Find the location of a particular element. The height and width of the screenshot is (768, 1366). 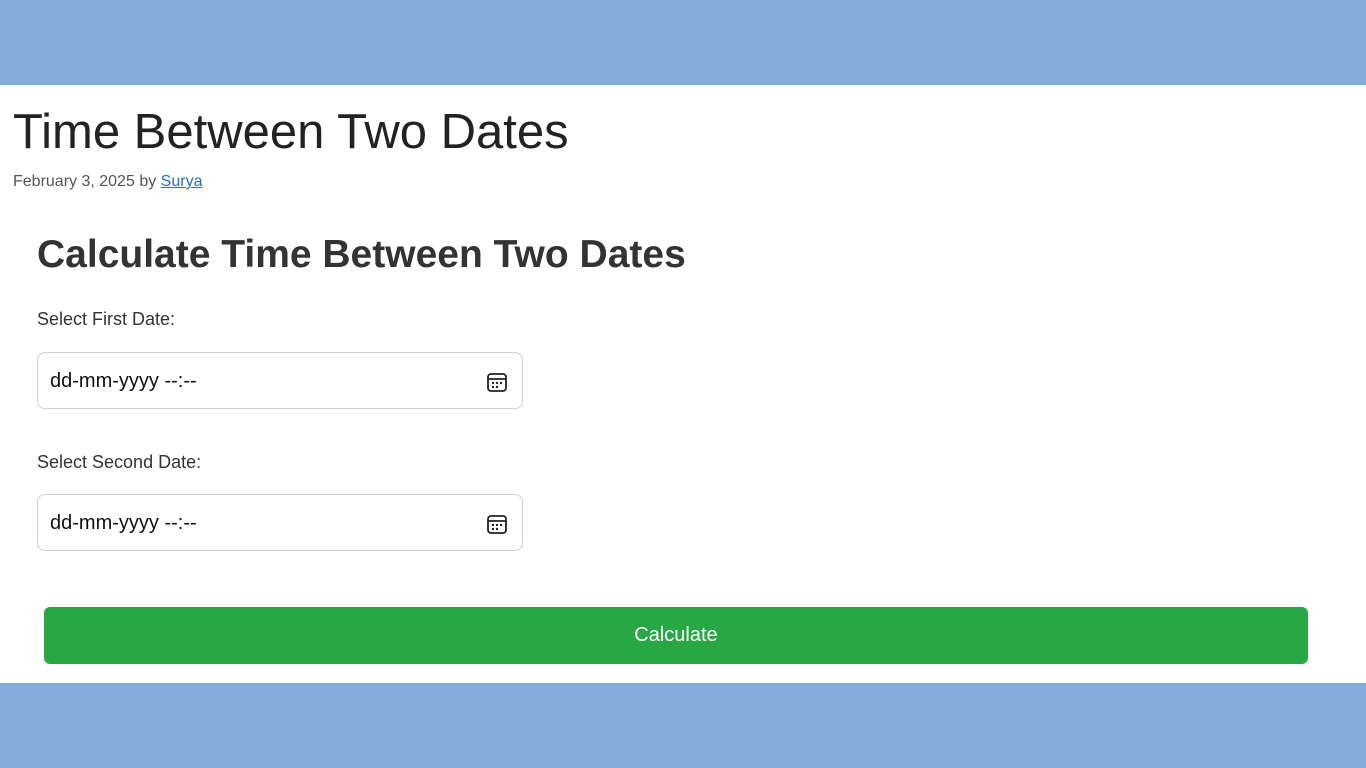

post-date: February 3, 2025 is located at coordinates (74, 181).